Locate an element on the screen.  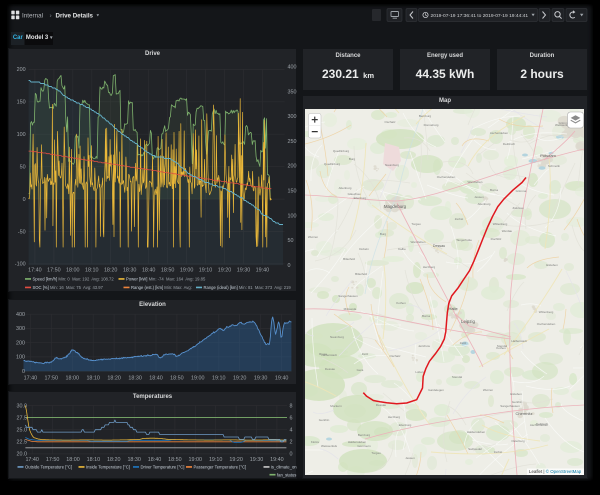
svg-text: Leaflet | © OpenStreetMap is located at coordinates (555, 471).